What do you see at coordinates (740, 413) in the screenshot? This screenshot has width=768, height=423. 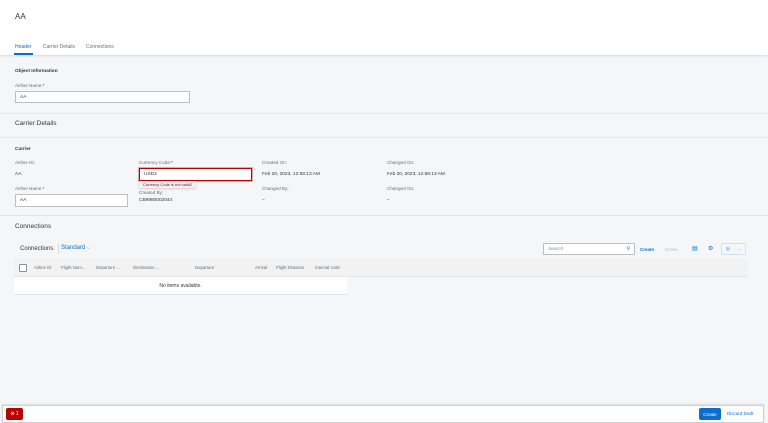 I see `discard-draft-button: Discard Draft` at bounding box center [740, 413].